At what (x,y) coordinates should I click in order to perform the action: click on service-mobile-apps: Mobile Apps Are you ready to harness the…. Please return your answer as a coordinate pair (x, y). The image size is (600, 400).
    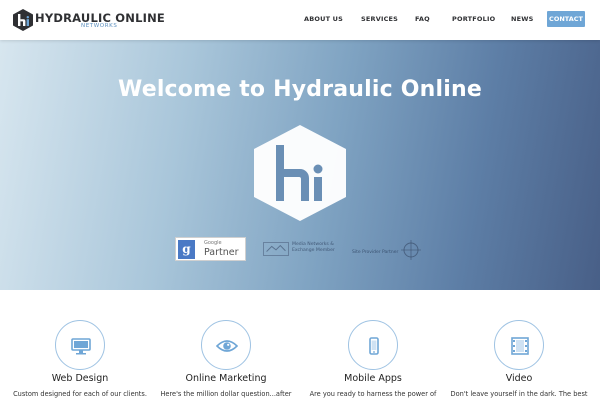
    Looking at the image, I should click on (373, 360).